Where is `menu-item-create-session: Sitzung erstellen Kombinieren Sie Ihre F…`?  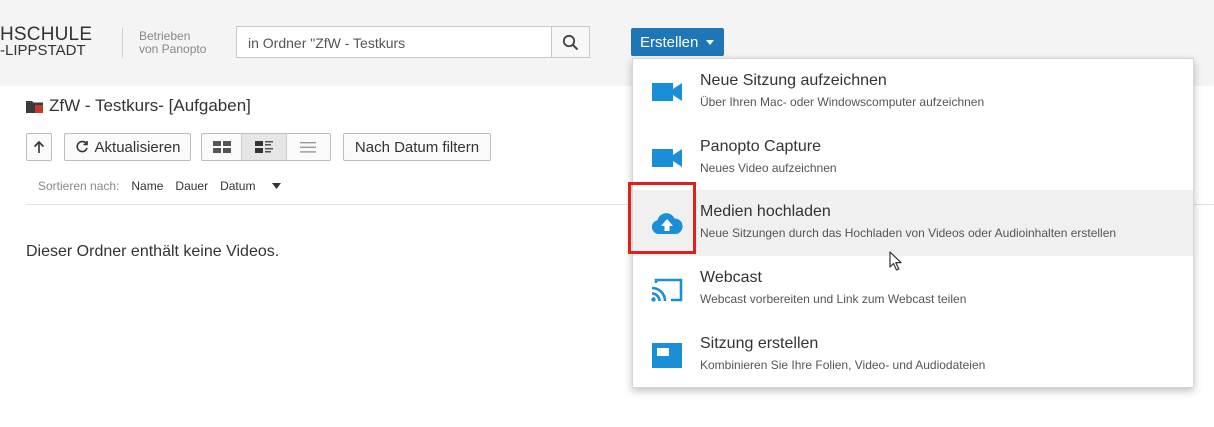 menu-item-create-session: Sitzung erstellen Kombinieren Sie Ihre F… is located at coordinates (913, 355).